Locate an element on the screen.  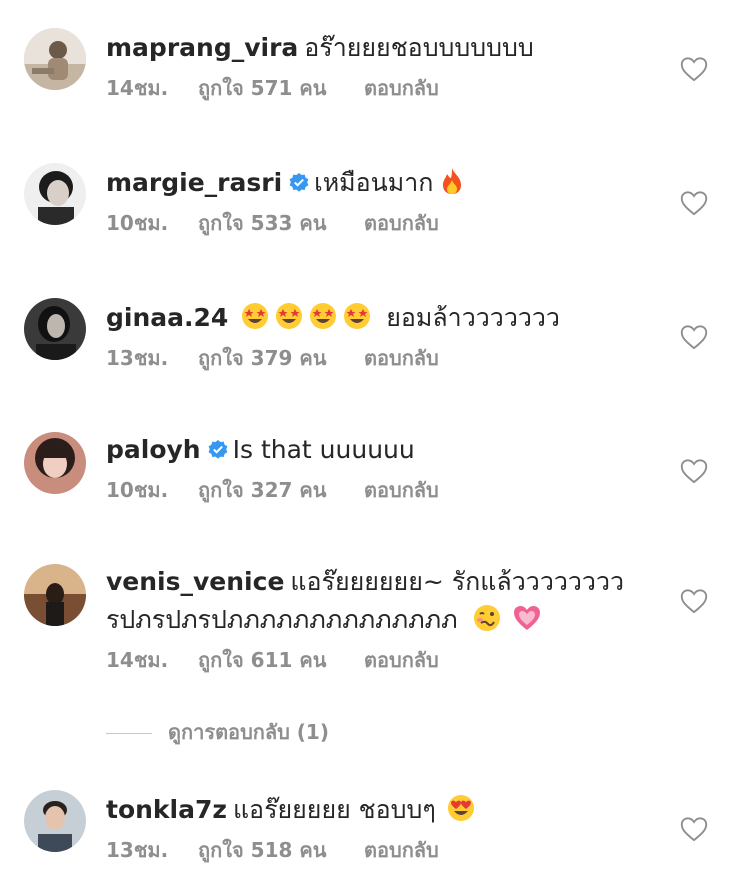
comment-text: อร๊ายยยชอบบบบบบบ is located at coordinates (419, 47).